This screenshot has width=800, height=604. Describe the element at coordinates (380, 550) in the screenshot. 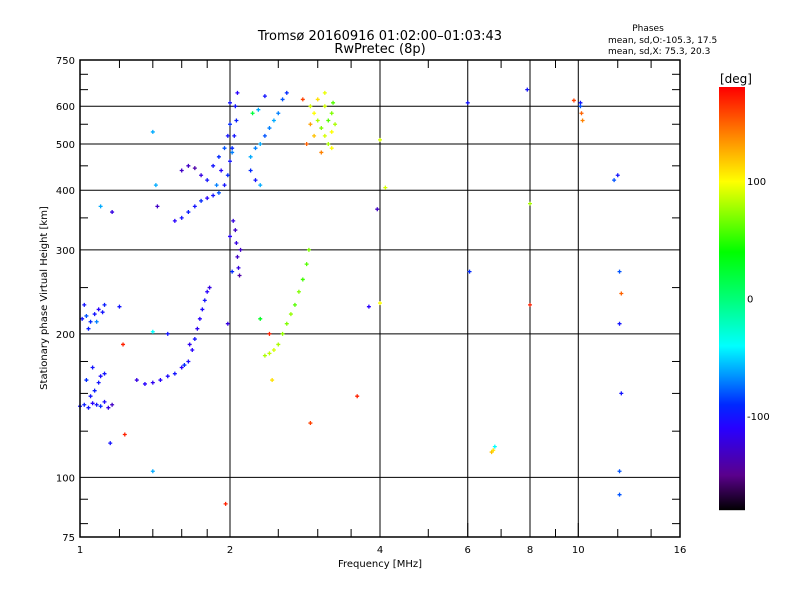

I see `x-tick-label: 4` at that location.